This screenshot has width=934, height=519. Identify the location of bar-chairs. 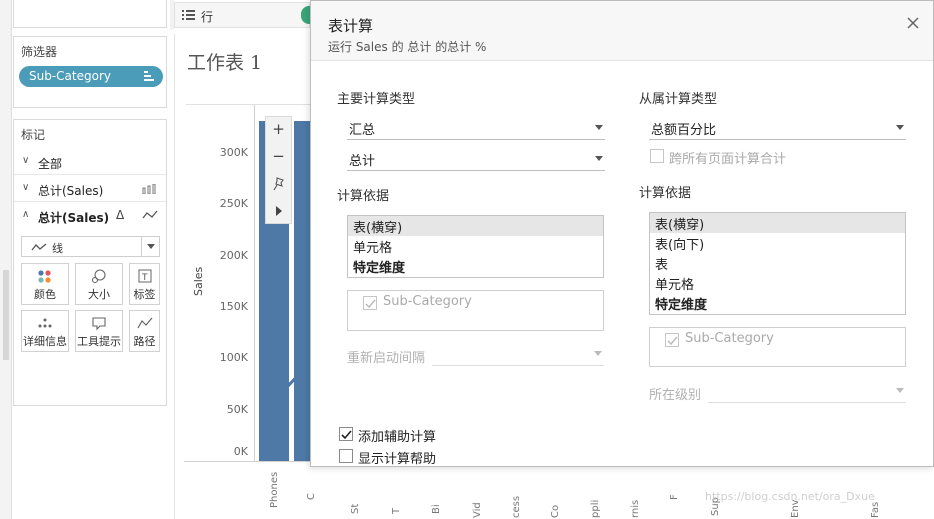
(302, 291).